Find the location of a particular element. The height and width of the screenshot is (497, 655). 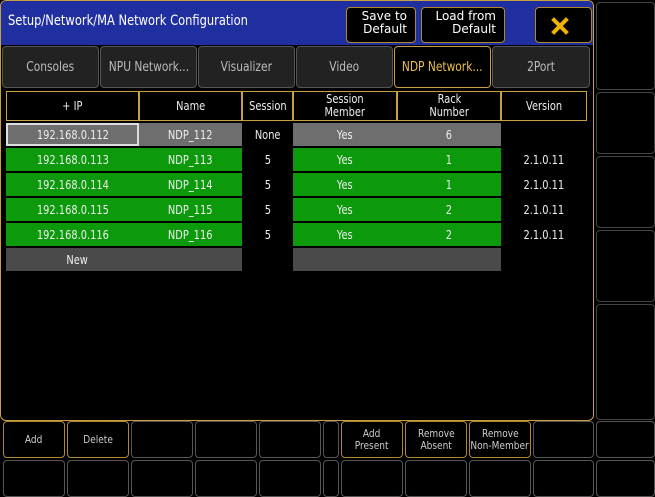

tab-visualizer: Visualizer is located at coordinates (246, 67).